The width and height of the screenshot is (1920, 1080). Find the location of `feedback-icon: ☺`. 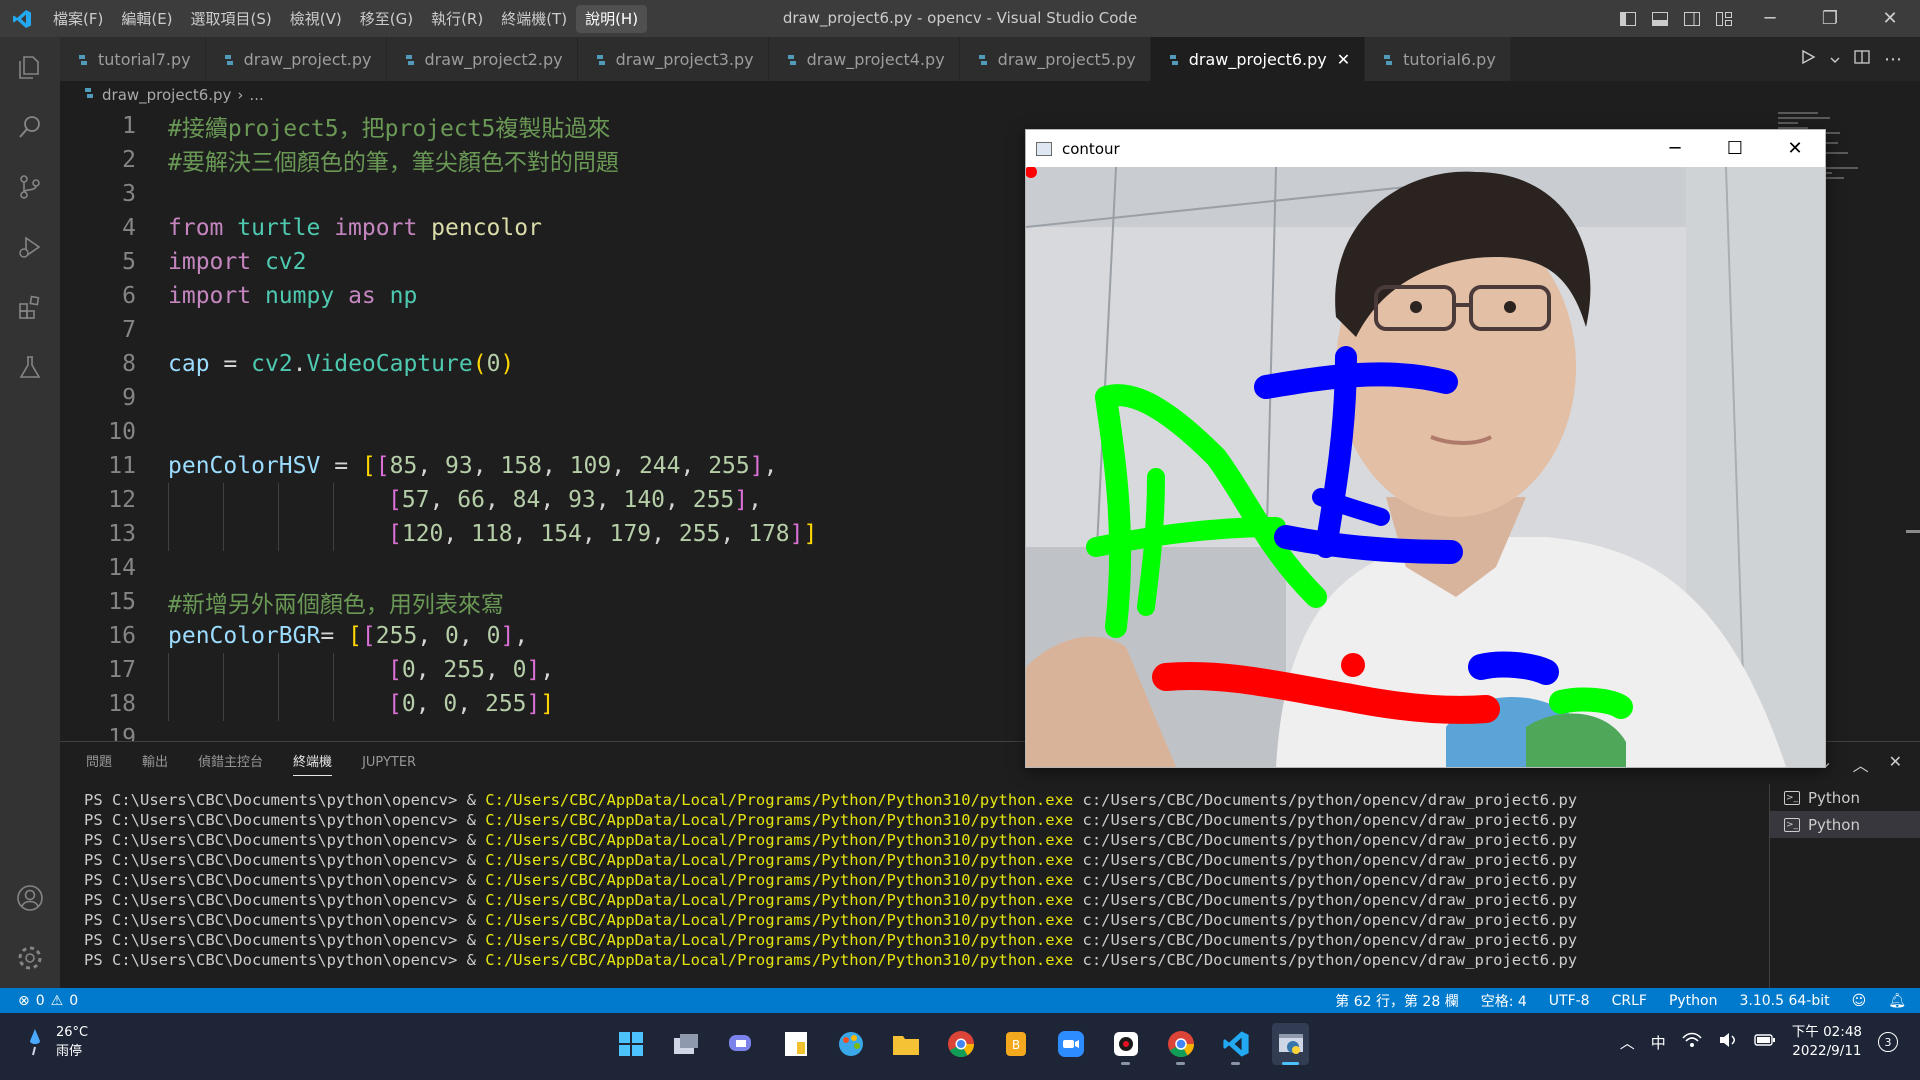

feedback-icon: ☺ is located at coordinates (1859, 1001).